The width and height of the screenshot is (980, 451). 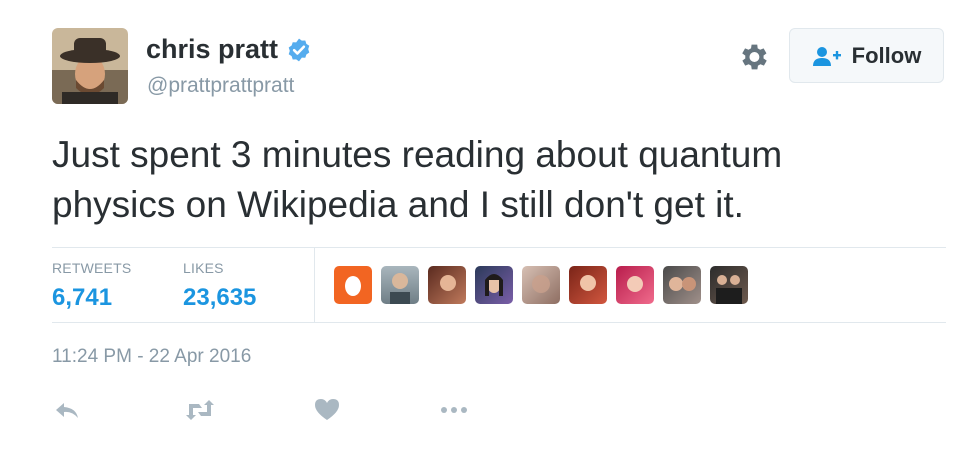 I want to click on follow-user-icon, so click(x=826, y=56).